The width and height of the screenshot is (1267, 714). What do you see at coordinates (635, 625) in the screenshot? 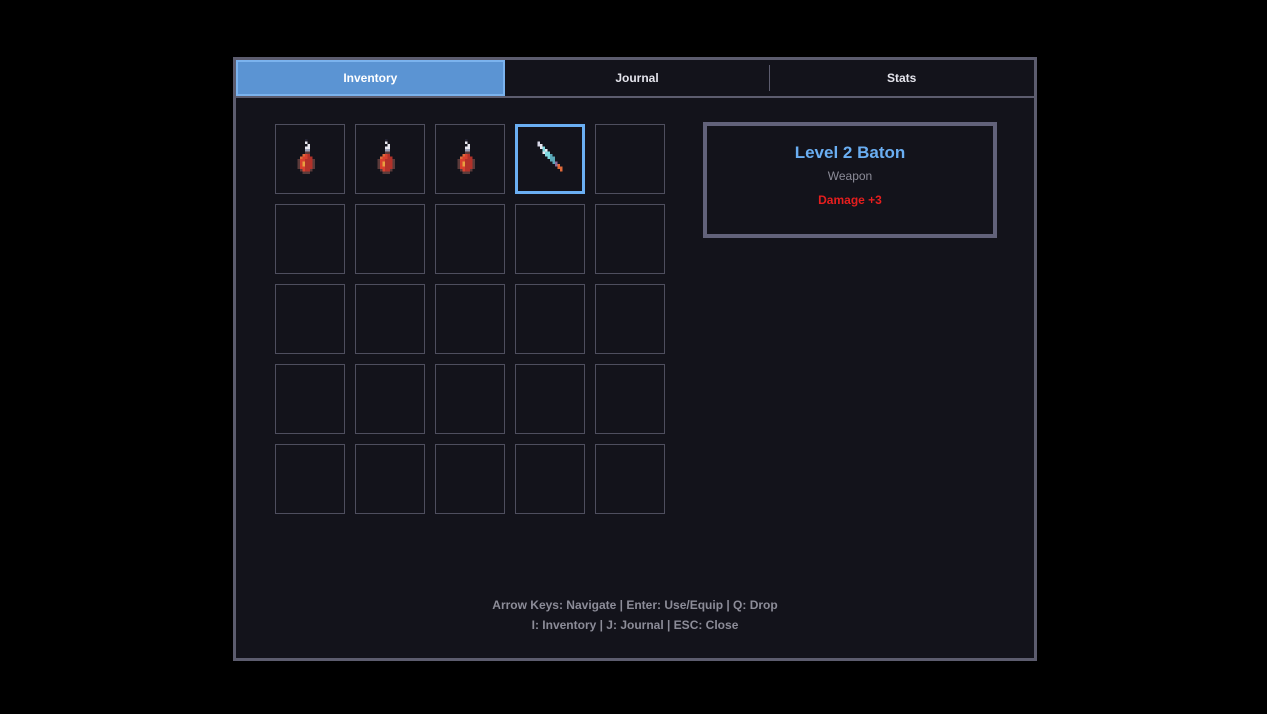
I see `controls-help-line-2: I: Inventory | J: Journal | ESC: Close` at bounding box center [635, 625].